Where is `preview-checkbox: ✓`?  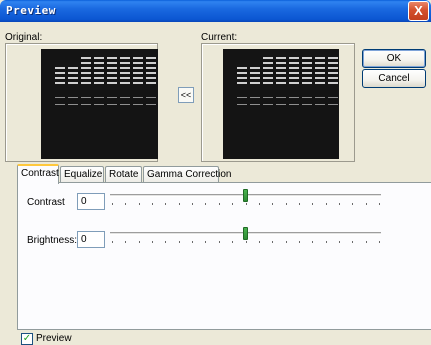 preview-checkbox: ✓ is located at coordinates (27, 339).